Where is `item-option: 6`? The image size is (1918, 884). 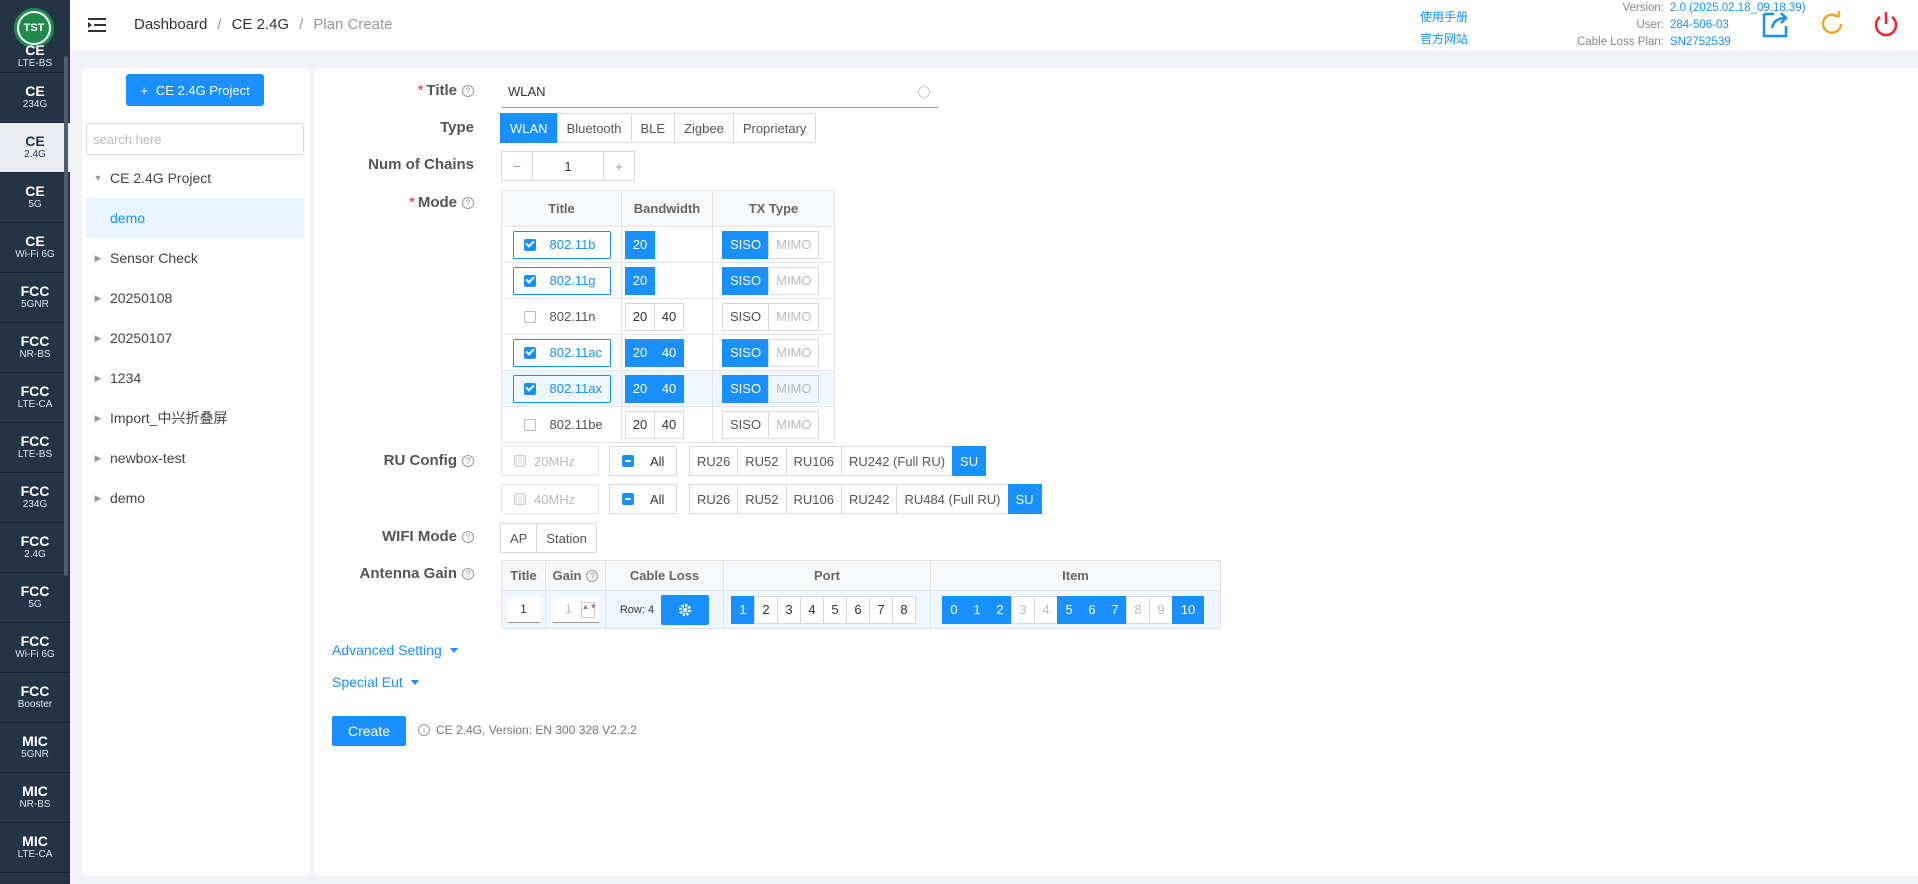 item-option: 6 is located at coordinates (1092, 609).